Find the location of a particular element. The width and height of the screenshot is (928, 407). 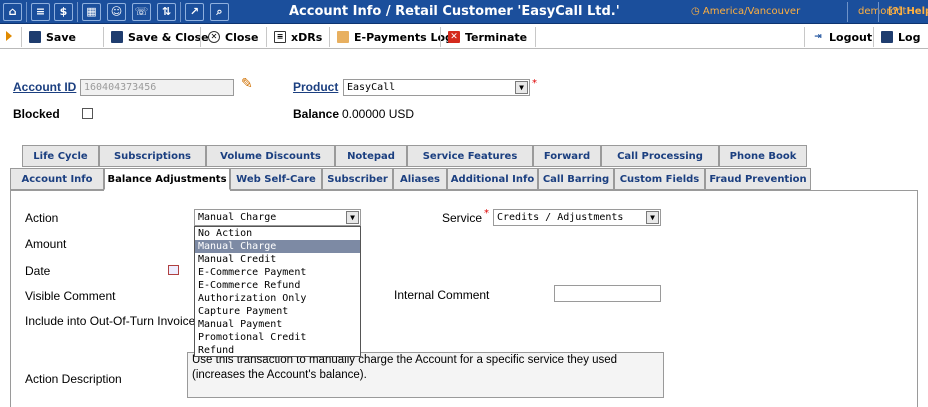

xdrs-button: ≡ xDRs is located at coordinates (294, 37).